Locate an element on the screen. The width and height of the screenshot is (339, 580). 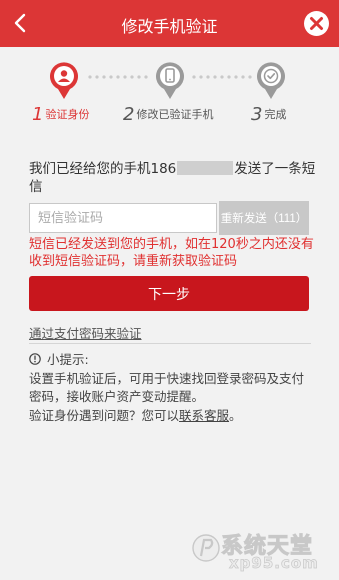
verify-with-pay-password-link: 通过支付密码来验证 is located at coordinates (85, 332).